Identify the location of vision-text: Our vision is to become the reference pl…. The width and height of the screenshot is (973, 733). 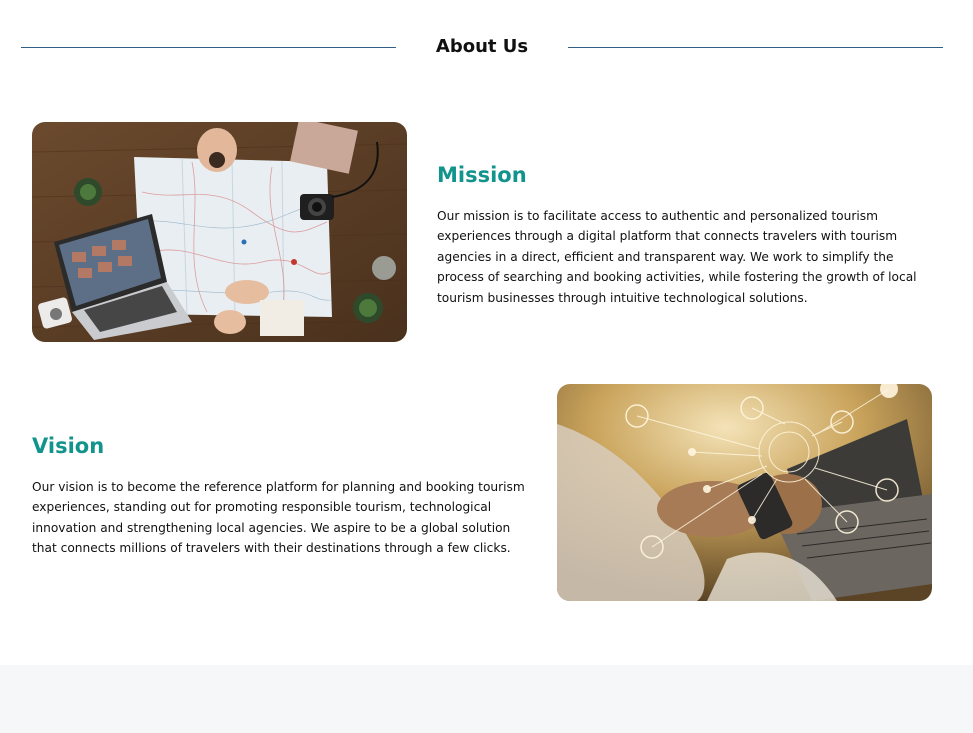
(278, 518).